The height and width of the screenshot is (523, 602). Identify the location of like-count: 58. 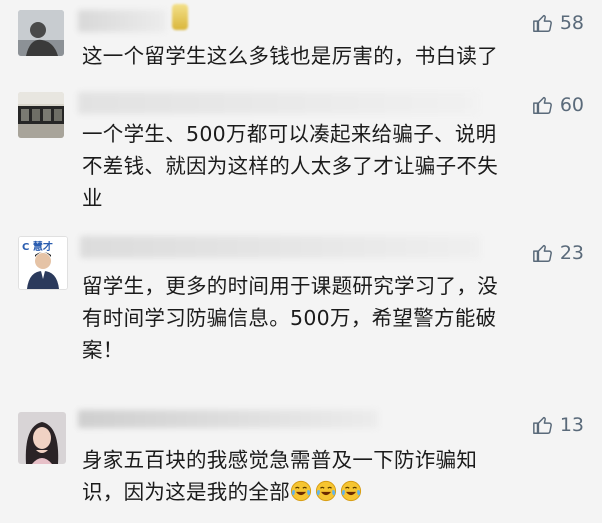
(571, 23).